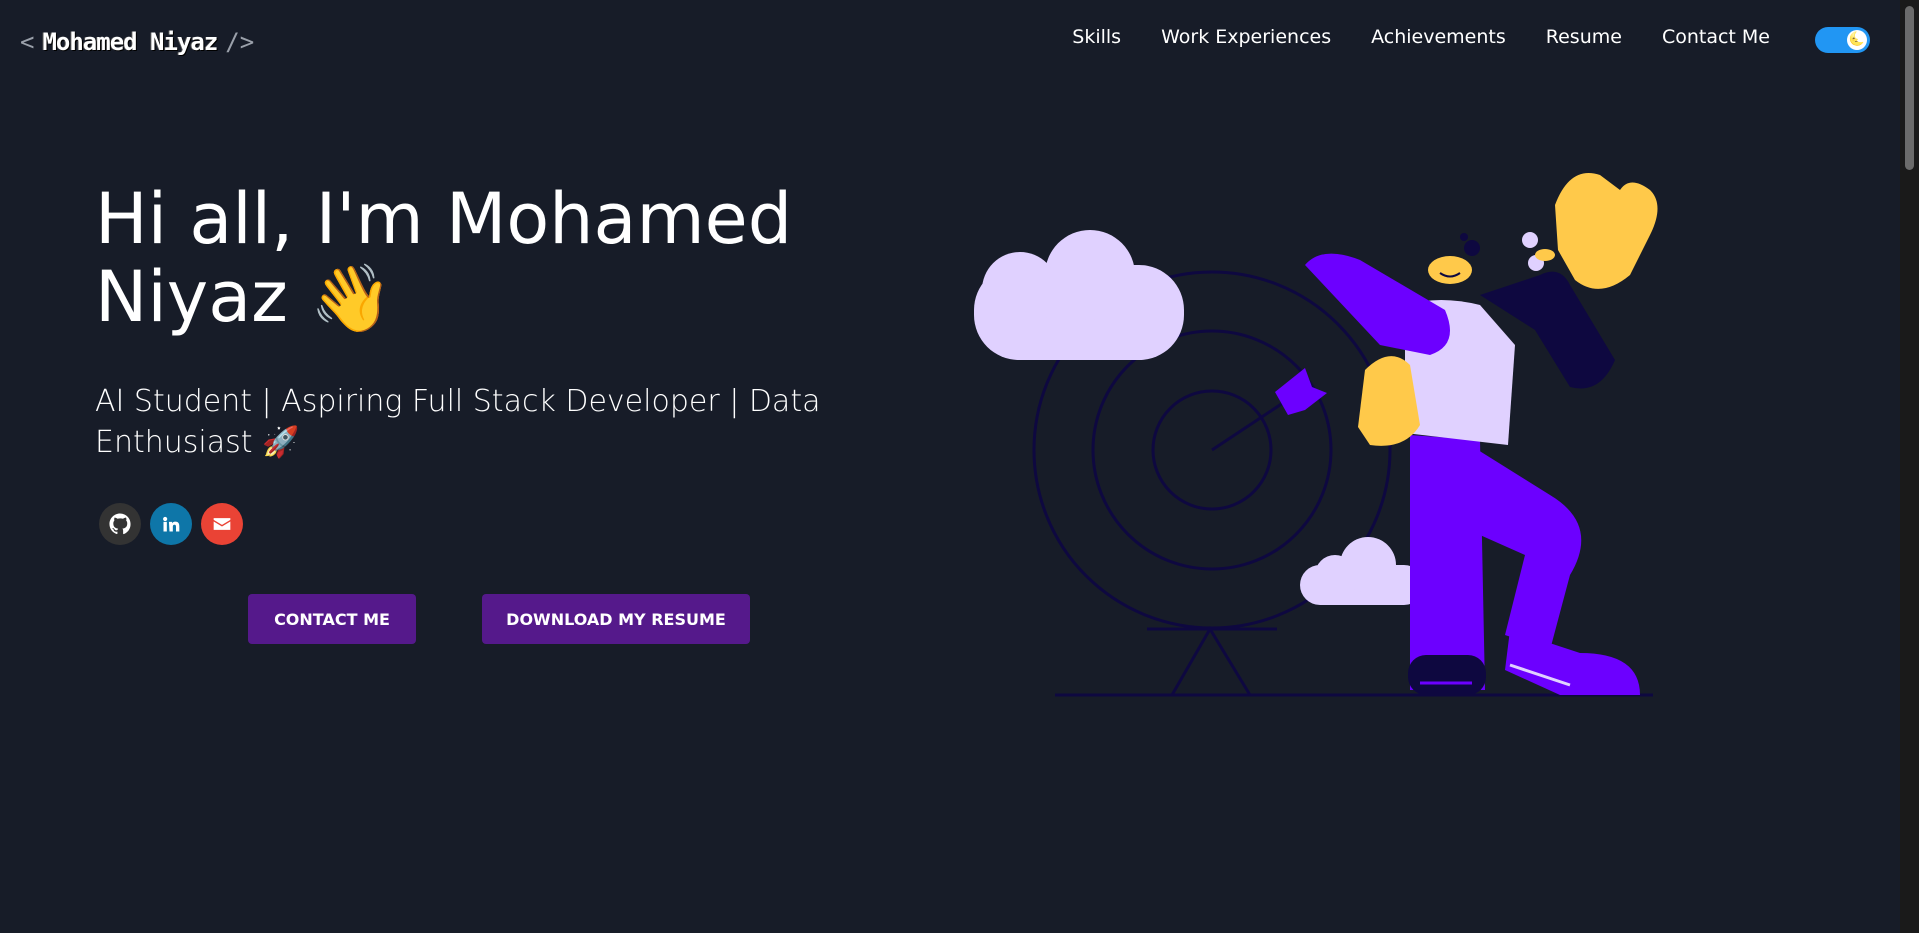 This screenshot has height=933, width=1919. Describe the element at coordinates (1909, 466) in the screenshot. I see `page-scrollbar` at that location.